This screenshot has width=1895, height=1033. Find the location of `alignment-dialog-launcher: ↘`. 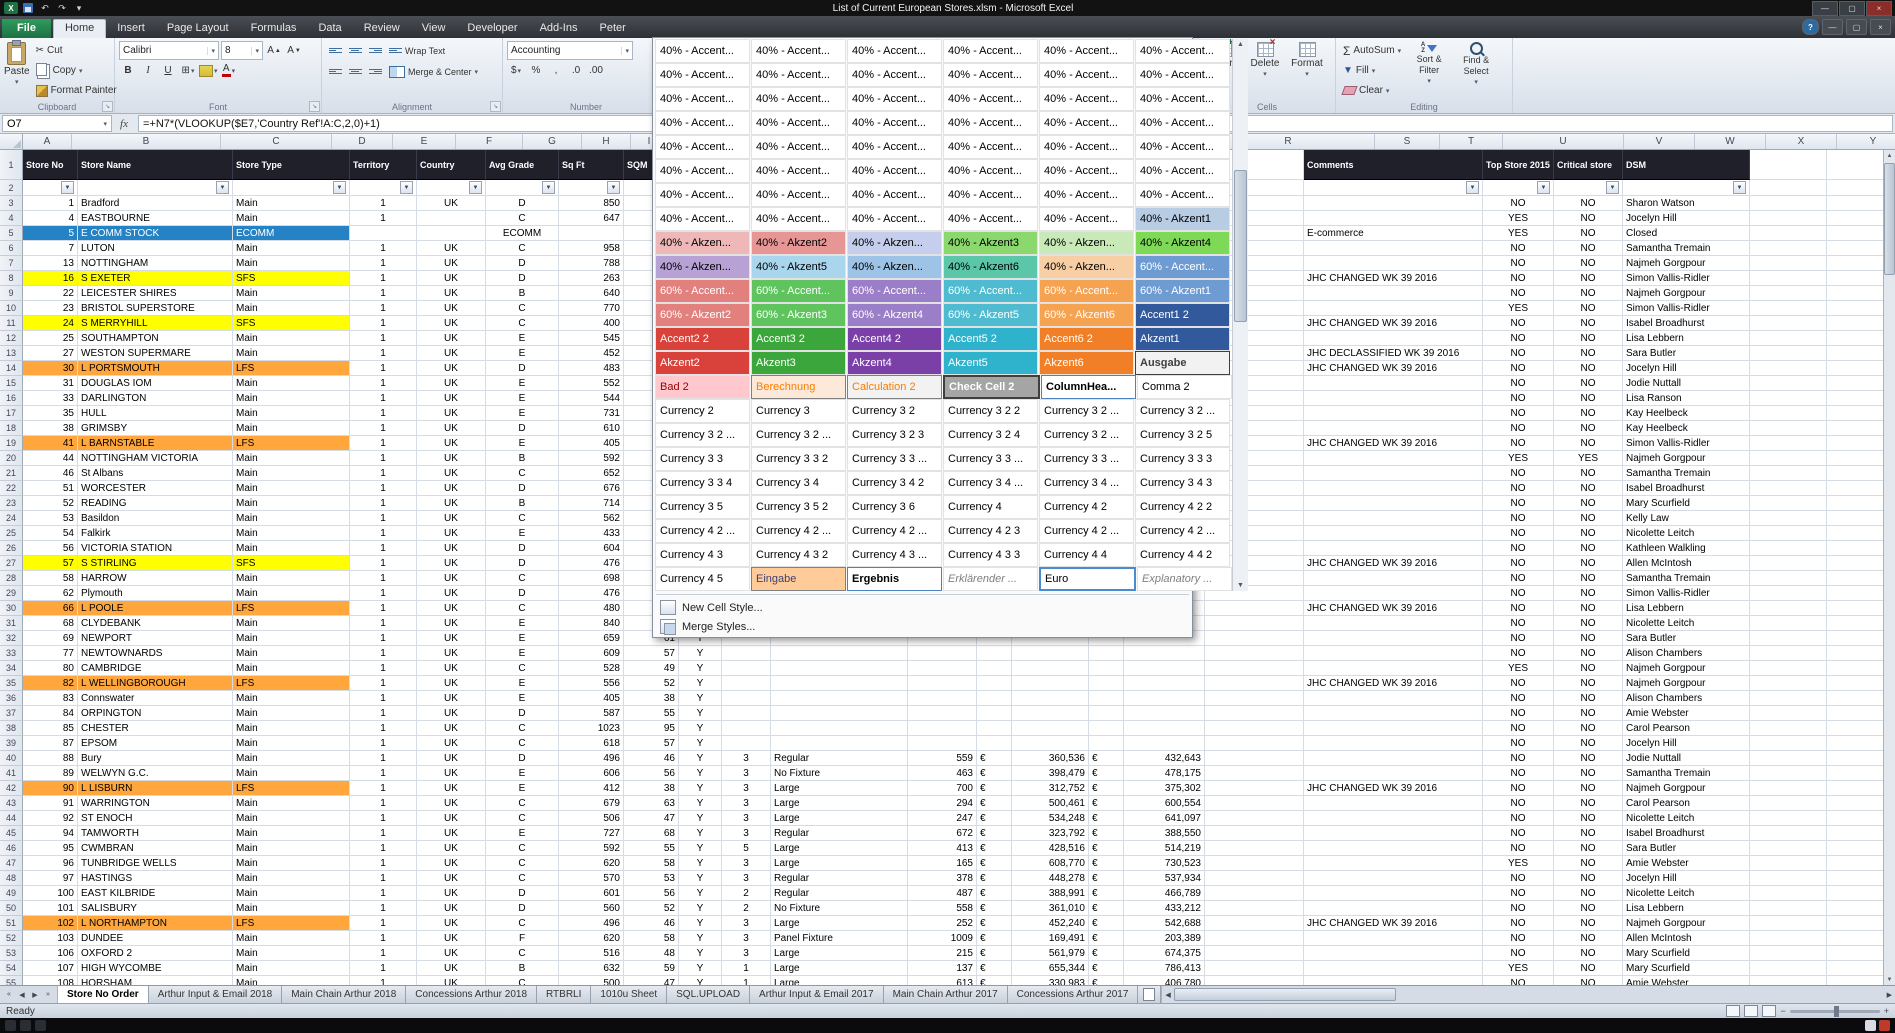

alignment-dialog-launcher: ↘ is located at coordinates (495, 106).